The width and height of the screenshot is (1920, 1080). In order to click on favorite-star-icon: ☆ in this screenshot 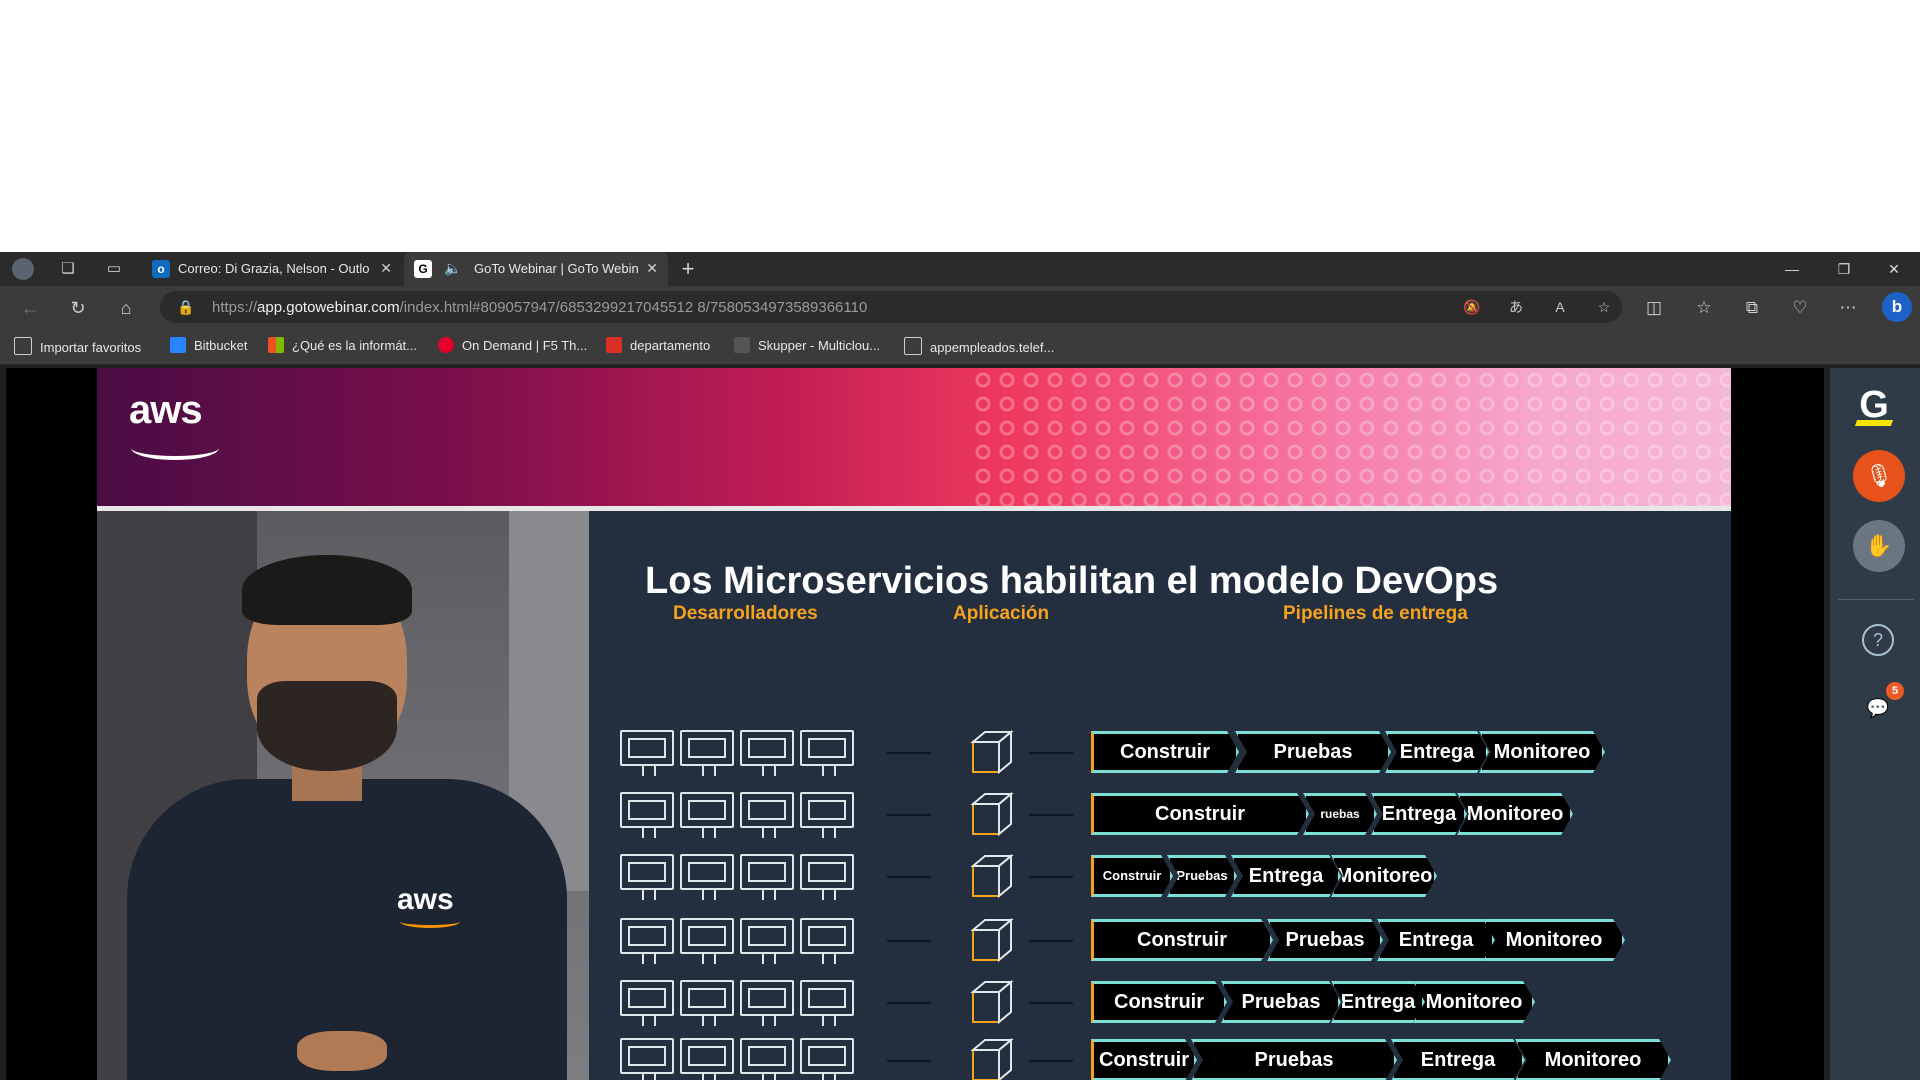, I will do `click(1604, 307)`.